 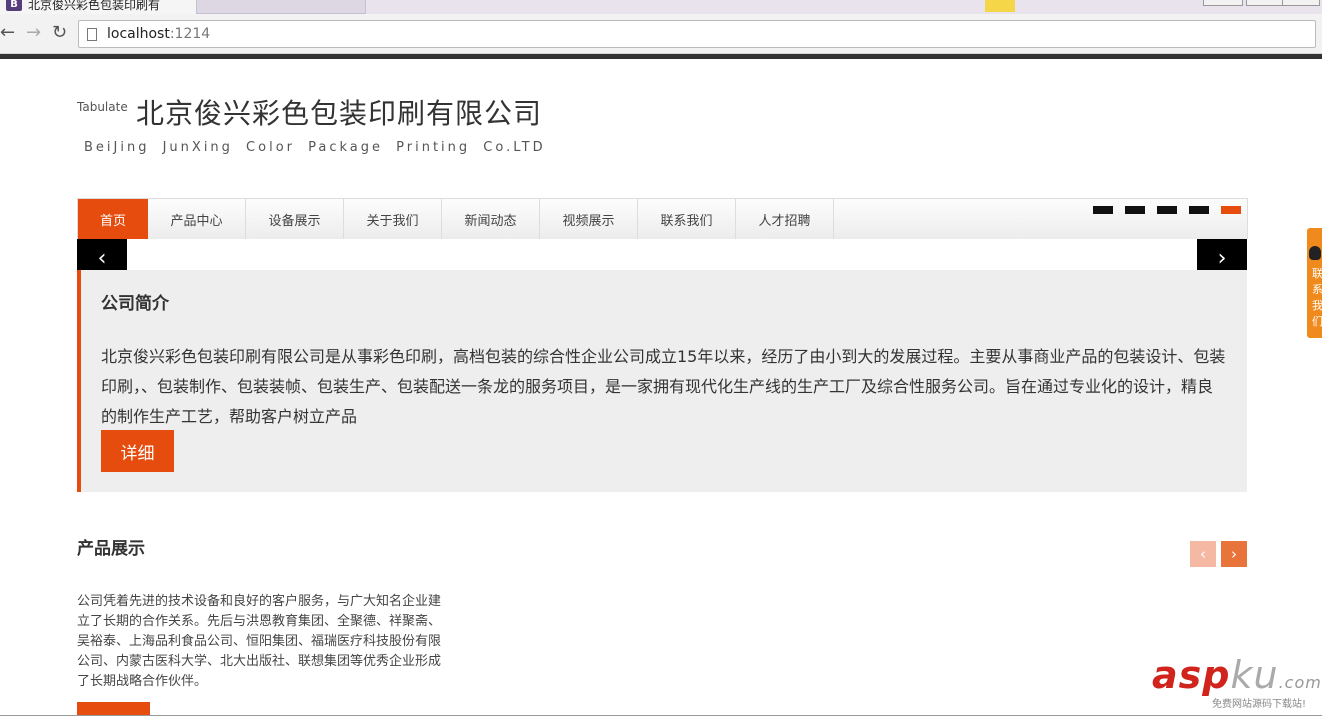 I want to click on aspku-watermark: aspku.com 免费网站源码下载站!, so click(x=1237, y=681).